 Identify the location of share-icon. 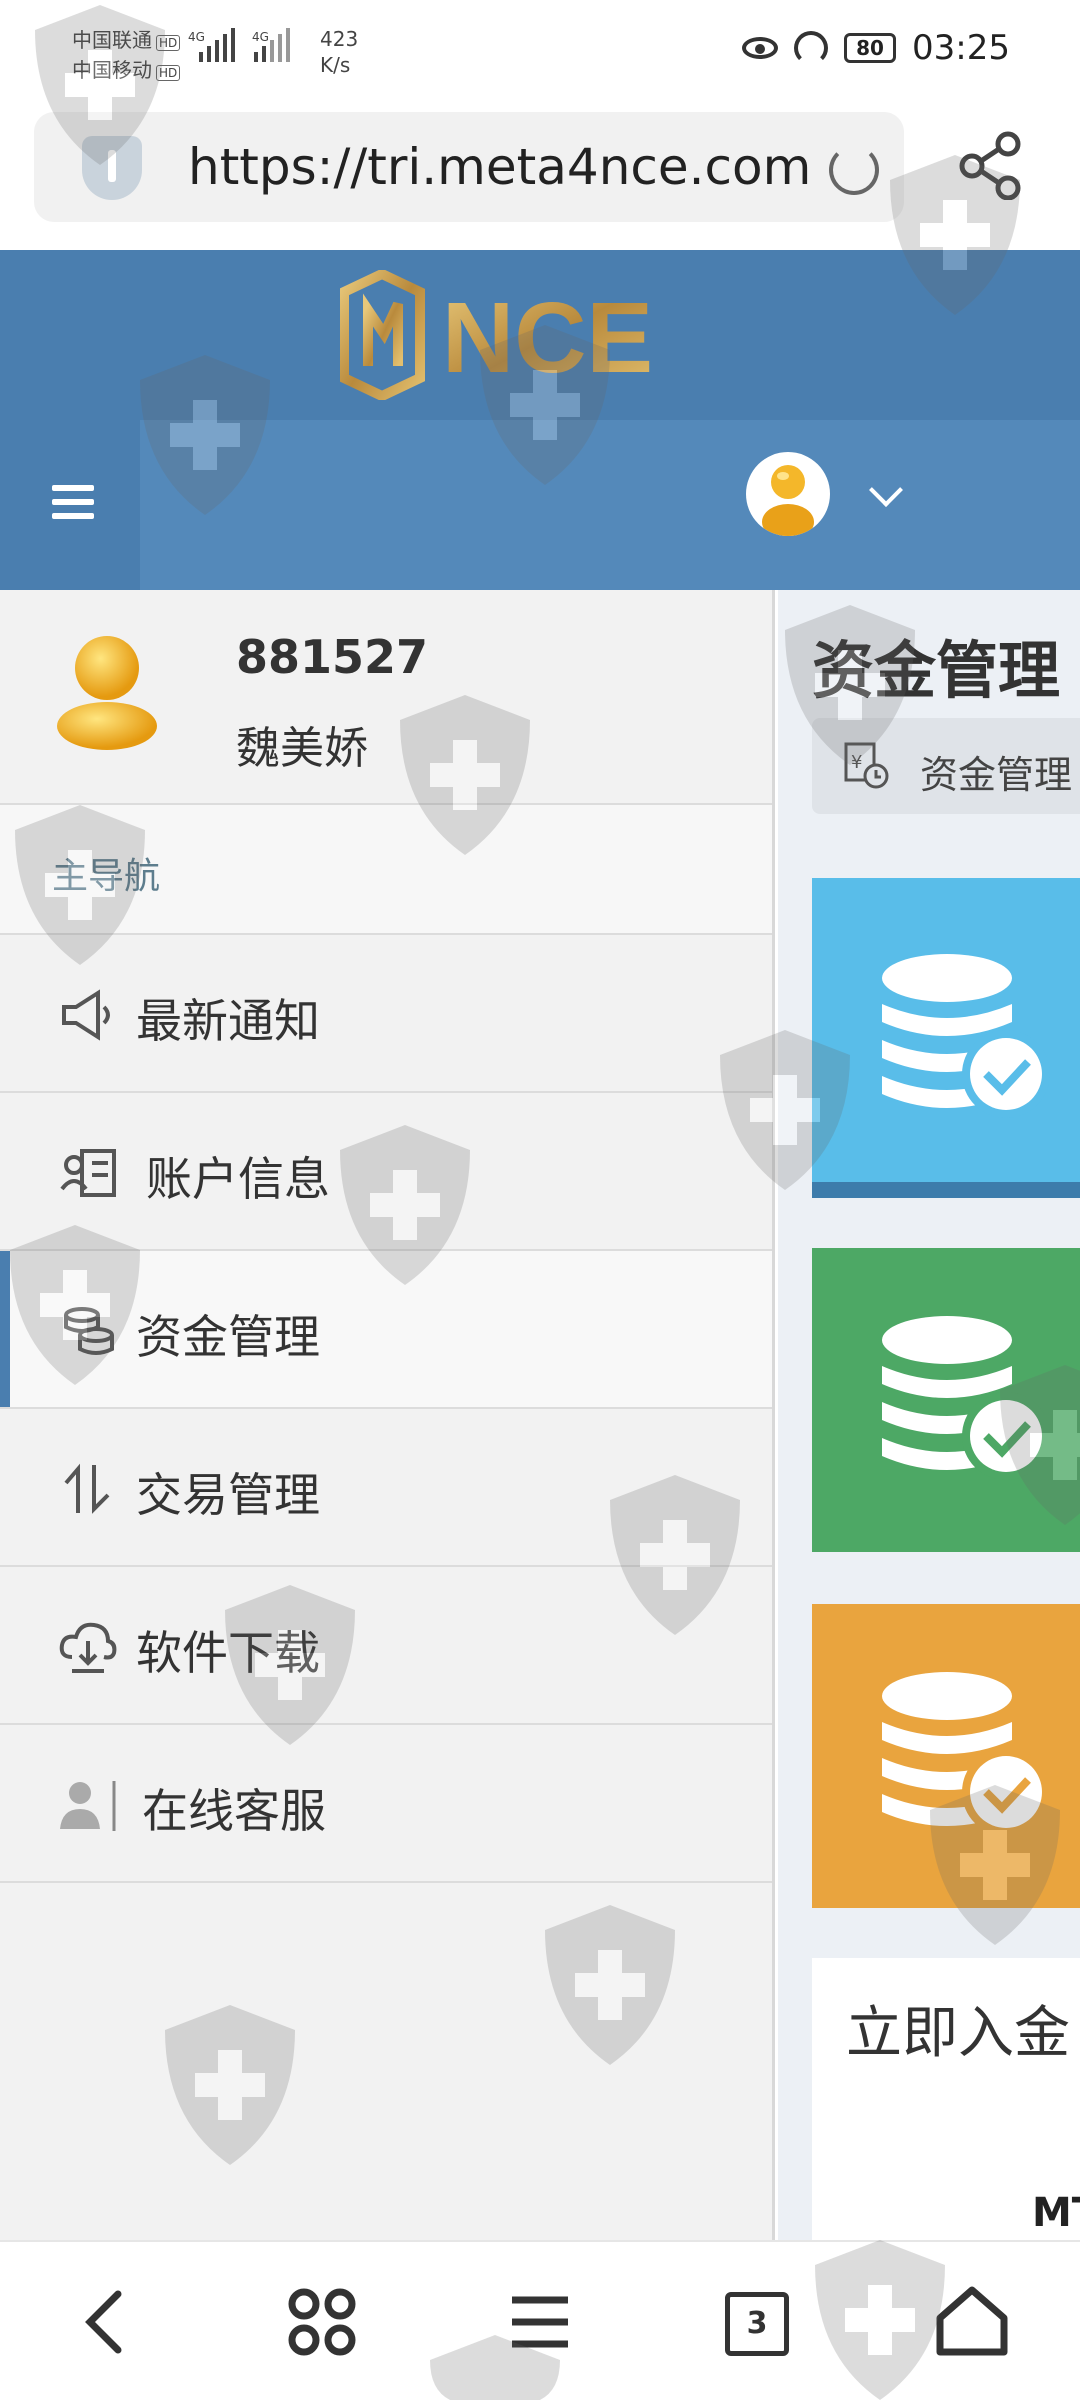
(991, 165).